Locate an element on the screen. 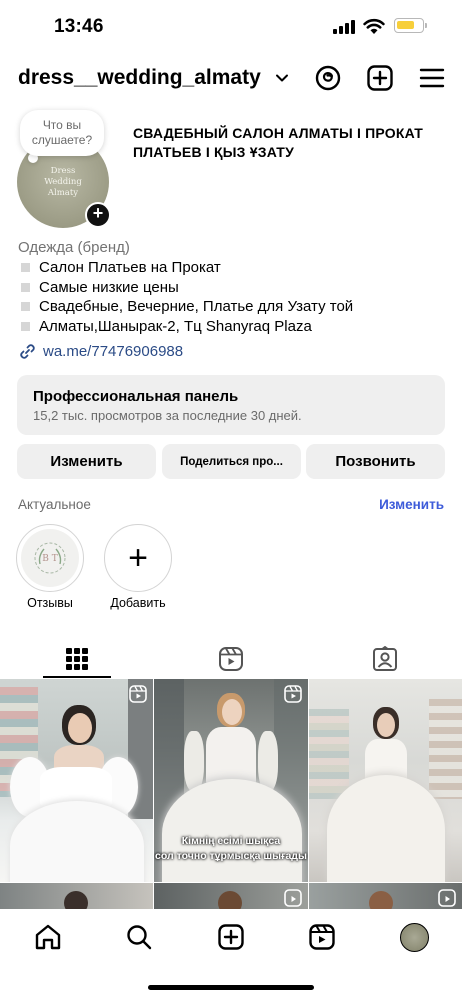 The height and width of the screenshot is (999, 462). wreath-logo-icon: B T is located at coordinates (50, 558).